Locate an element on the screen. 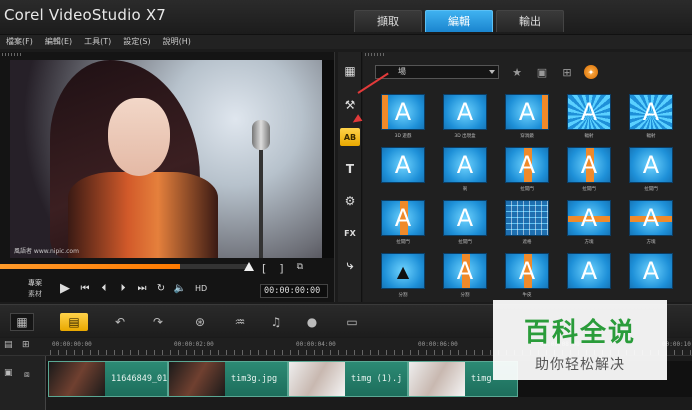 Image resolution: width=692 pixels, height=410 pixels. trim-marks: [ ] ⧉ is located at coordinates (282, 268).